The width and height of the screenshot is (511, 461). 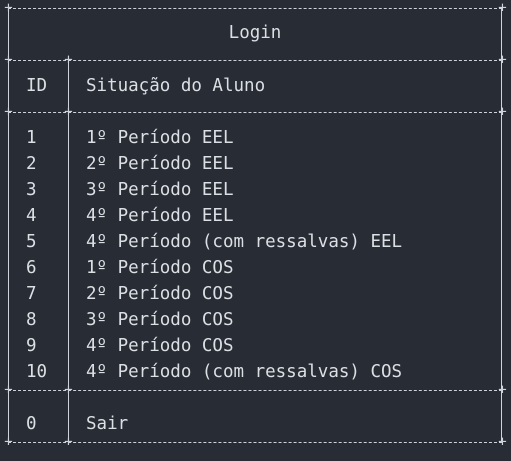 What do you see at coordinates (501, 225) in the screenshot?
I see `right-border` at bounding box center [501, 225].